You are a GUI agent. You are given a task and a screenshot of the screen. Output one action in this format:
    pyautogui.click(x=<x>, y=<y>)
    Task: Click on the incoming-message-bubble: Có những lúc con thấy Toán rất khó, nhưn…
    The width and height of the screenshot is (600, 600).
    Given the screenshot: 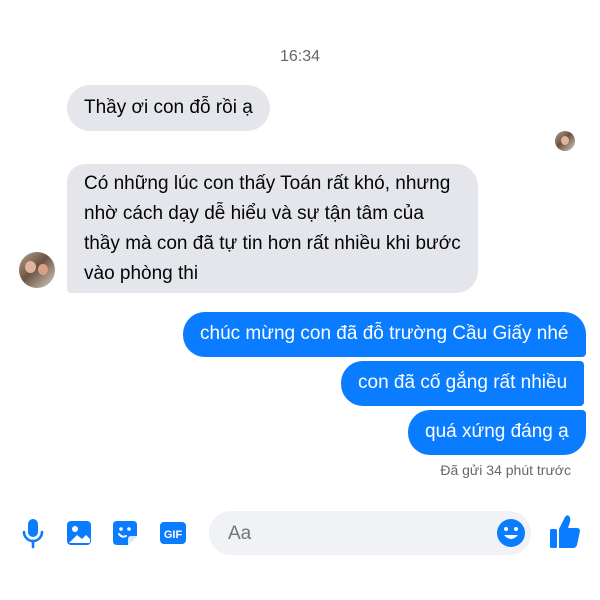 What is the action you would take?
    pyautogui.click(x=272, y=228)
    